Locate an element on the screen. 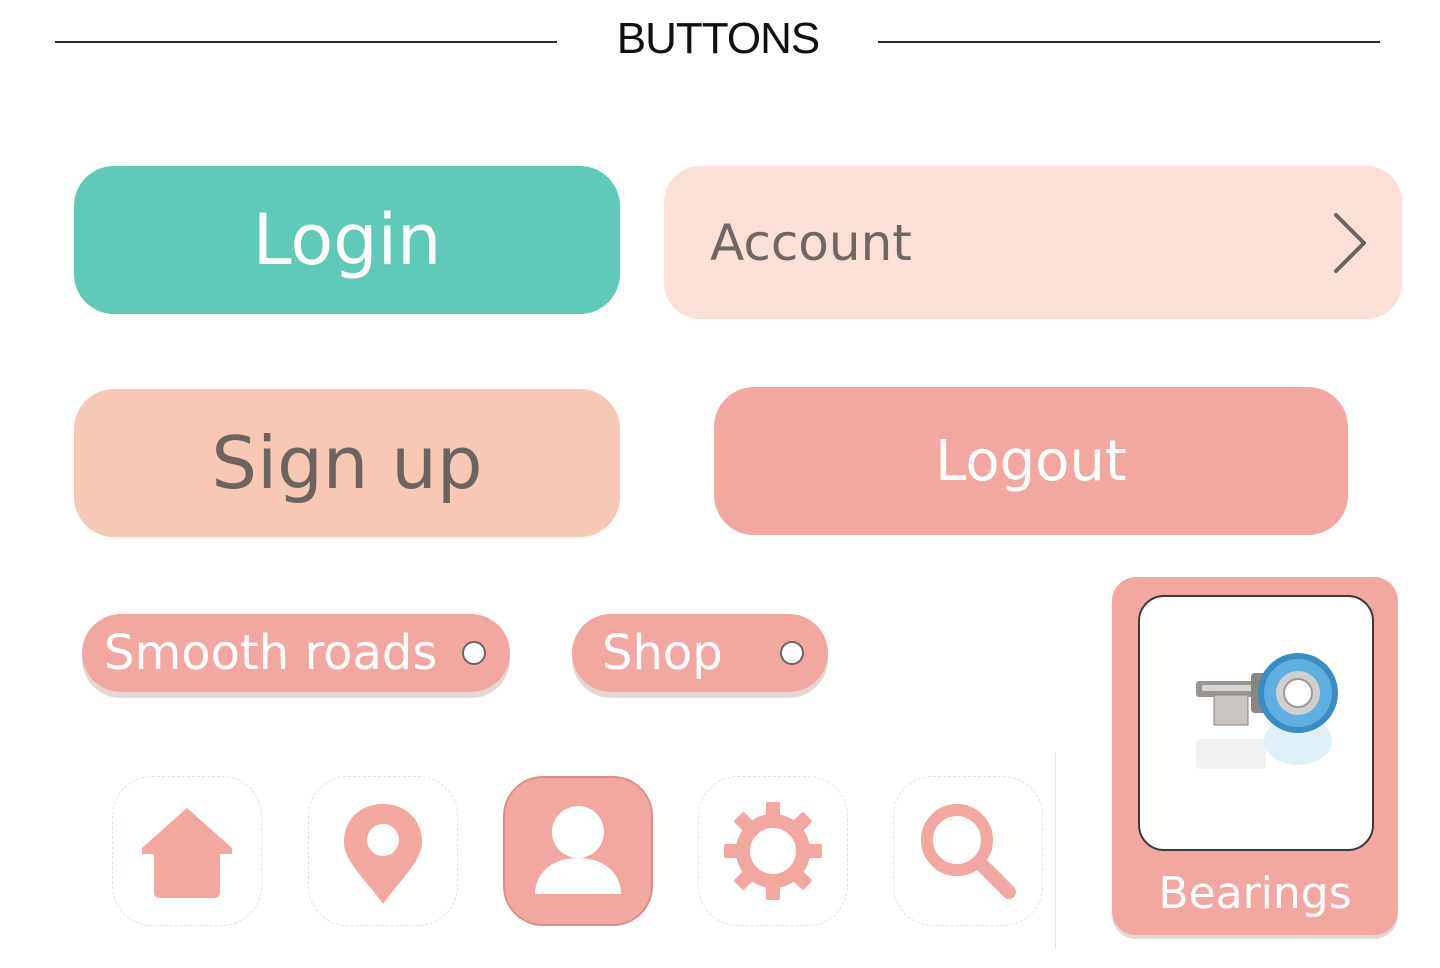  account-button-label: Account is located at coordinates (811, 242).